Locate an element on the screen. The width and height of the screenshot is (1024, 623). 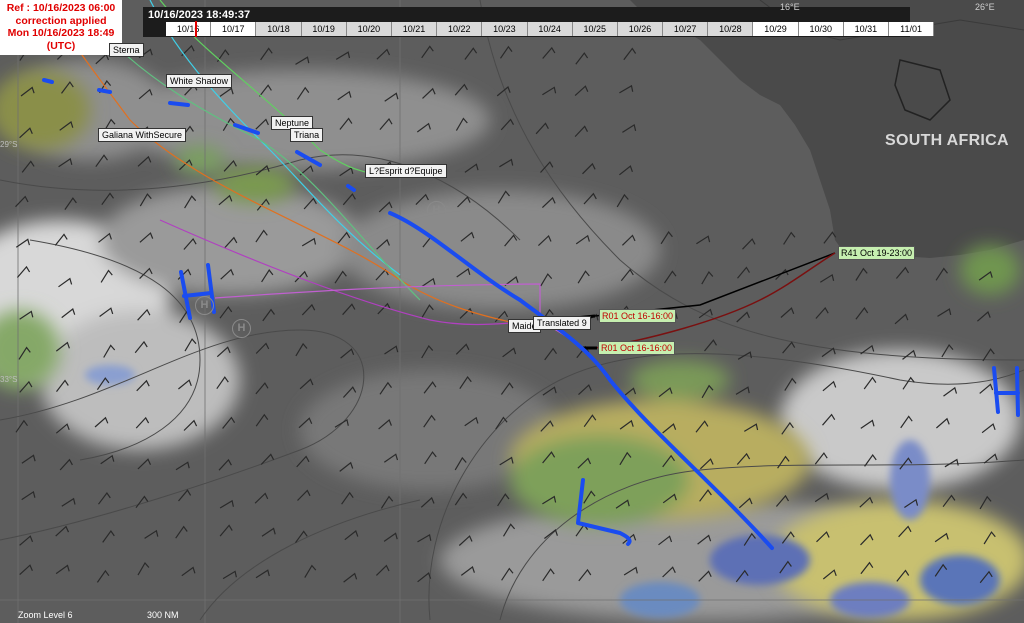
reference-line-2: correction applied is located at coordinates (61, 20).